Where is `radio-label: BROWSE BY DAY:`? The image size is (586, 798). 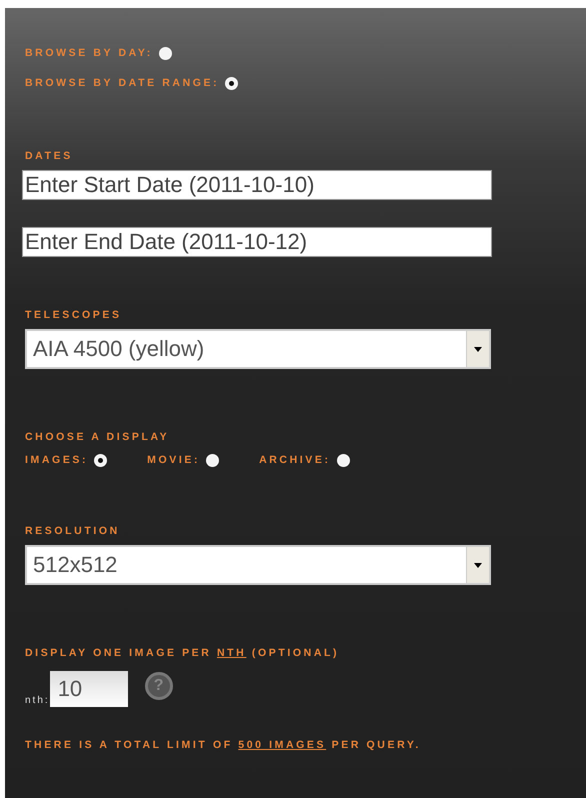
radio-label: BROWSE BY DAY: is located at coordinates (89, 53).